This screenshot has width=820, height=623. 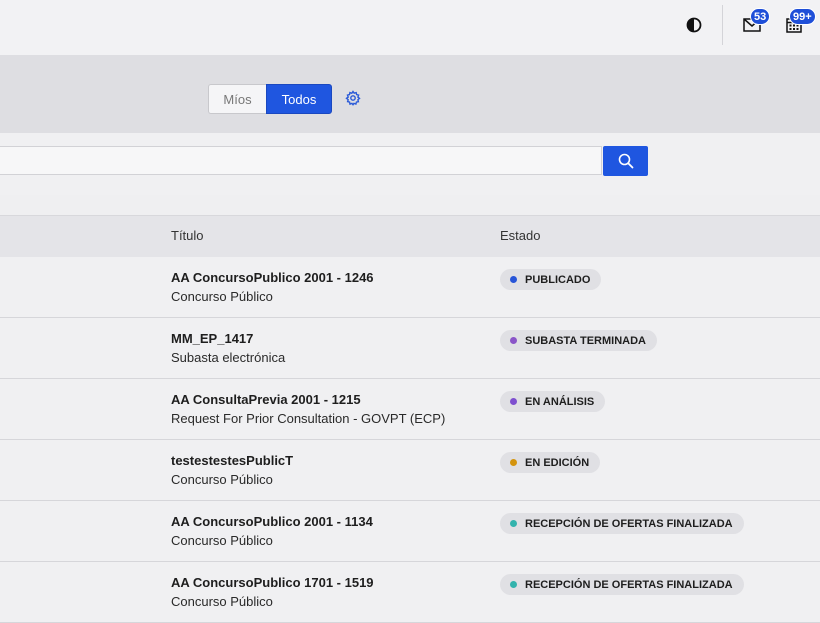 I want to click on status-badge: PUBLICADO, so click(x=551, y=279).